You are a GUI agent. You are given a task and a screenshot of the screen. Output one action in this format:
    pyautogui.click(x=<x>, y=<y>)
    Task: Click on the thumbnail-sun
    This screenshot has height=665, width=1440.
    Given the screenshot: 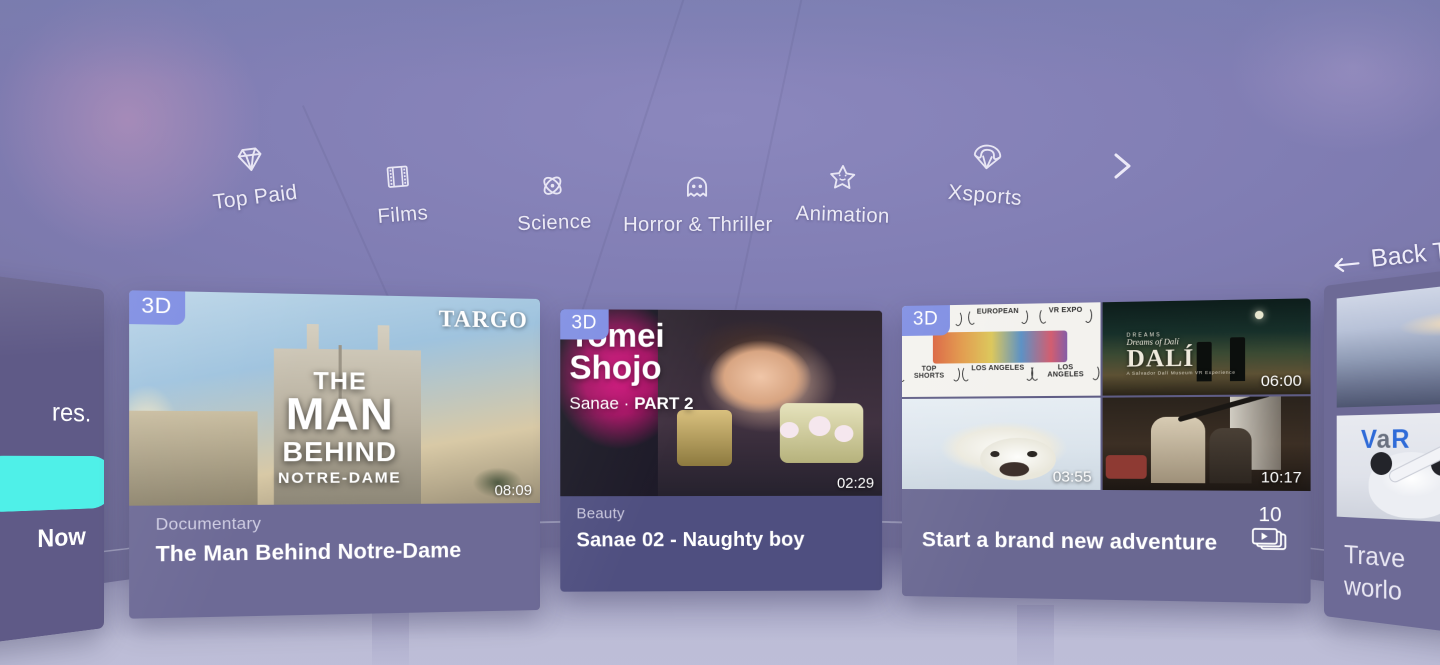 What is the action you would take?
    pyautogui.click(x=1410, y=322)
    